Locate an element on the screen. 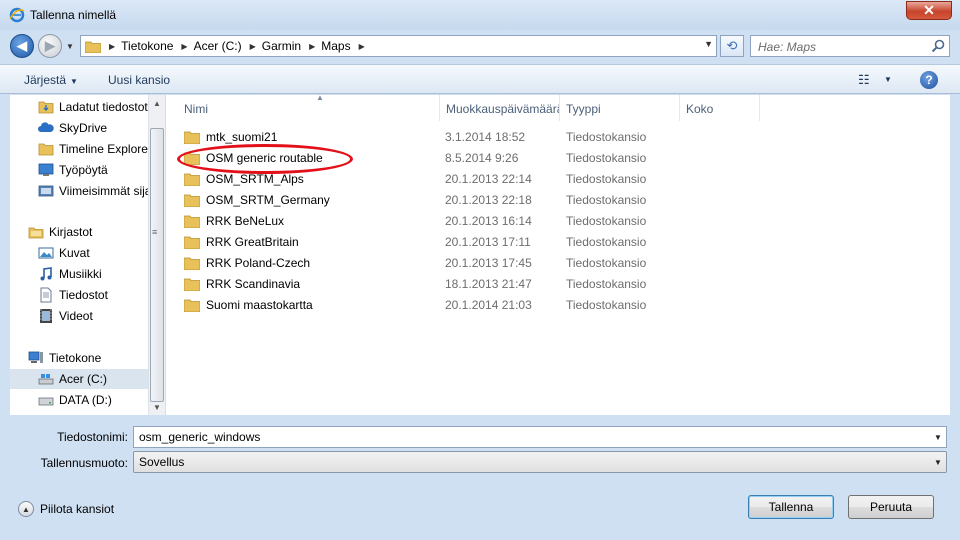 The width and height of the screenshot is (960, 540). breadcrumb-maps: Maps is located at coordinates (335, 46).